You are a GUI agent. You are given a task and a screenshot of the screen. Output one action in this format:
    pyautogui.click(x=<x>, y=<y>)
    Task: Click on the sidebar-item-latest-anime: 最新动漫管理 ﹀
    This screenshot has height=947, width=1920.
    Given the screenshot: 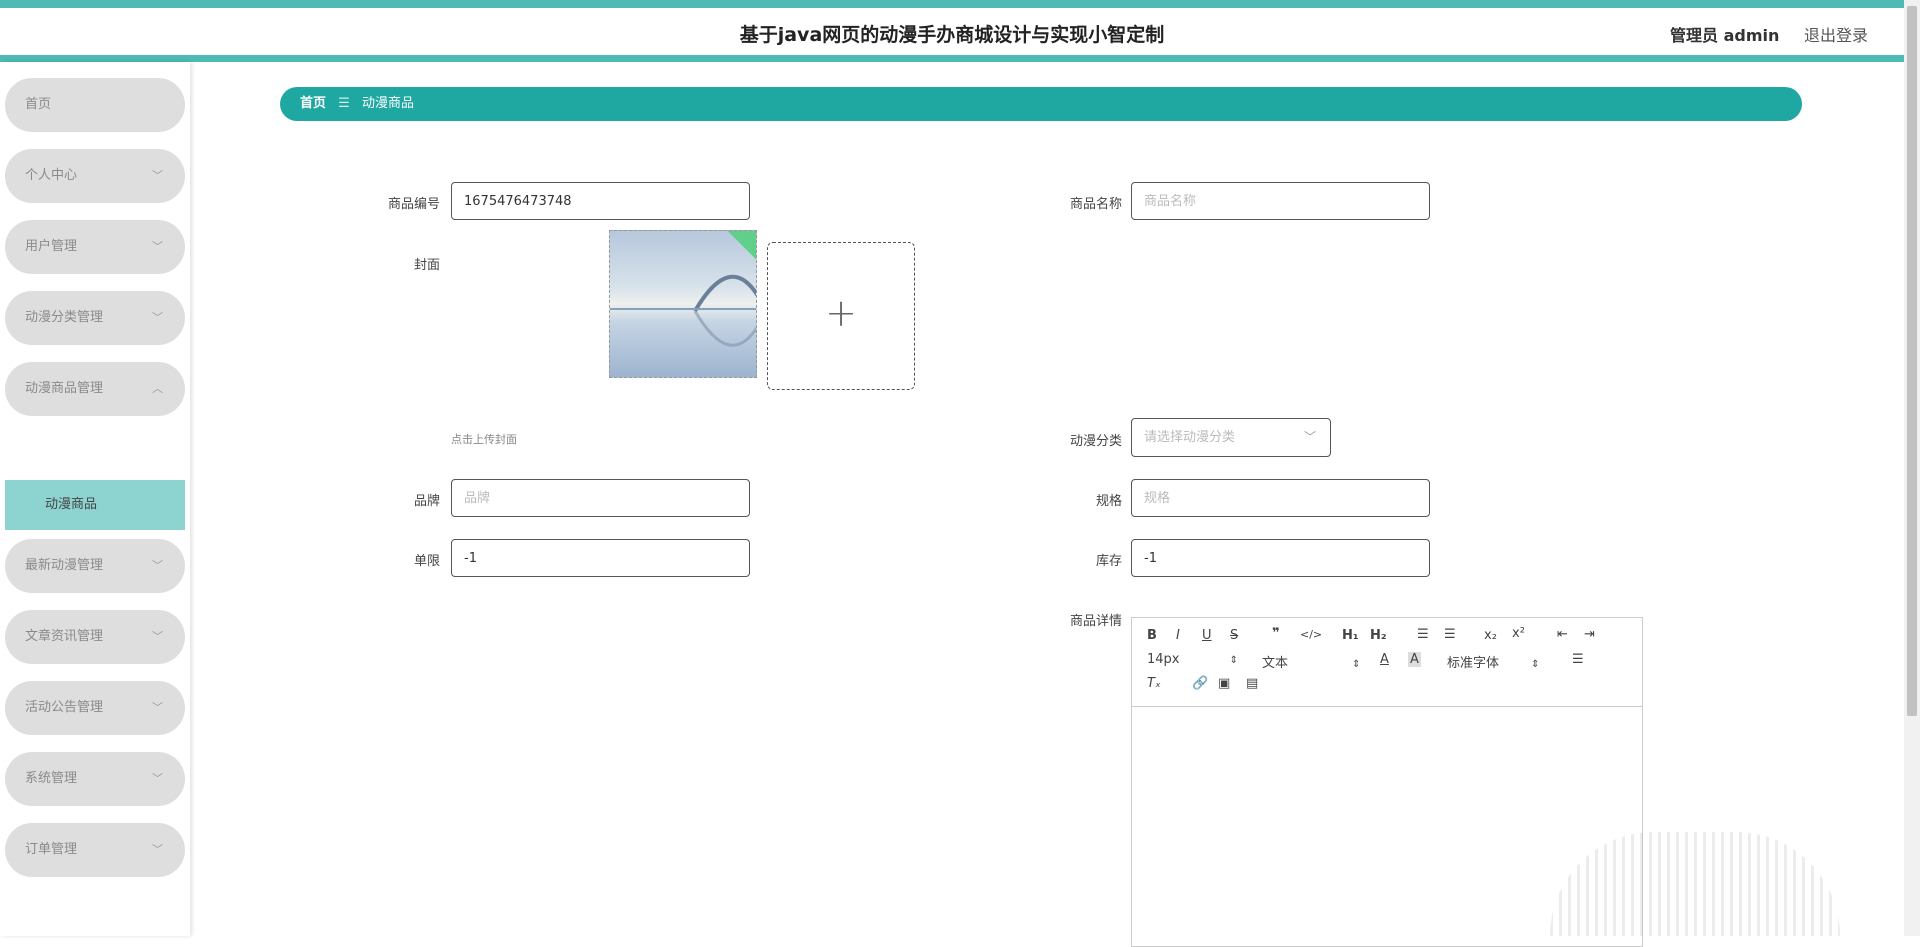 What is the action you would take?
    pyautogui.click(x=95, y=566)
    